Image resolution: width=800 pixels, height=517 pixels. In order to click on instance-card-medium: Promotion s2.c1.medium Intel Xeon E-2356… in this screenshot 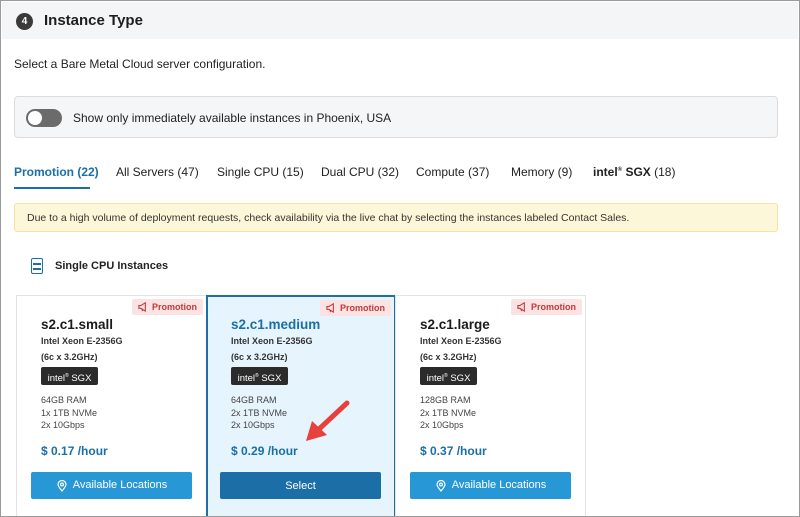, I will do `click(301, 405)`.